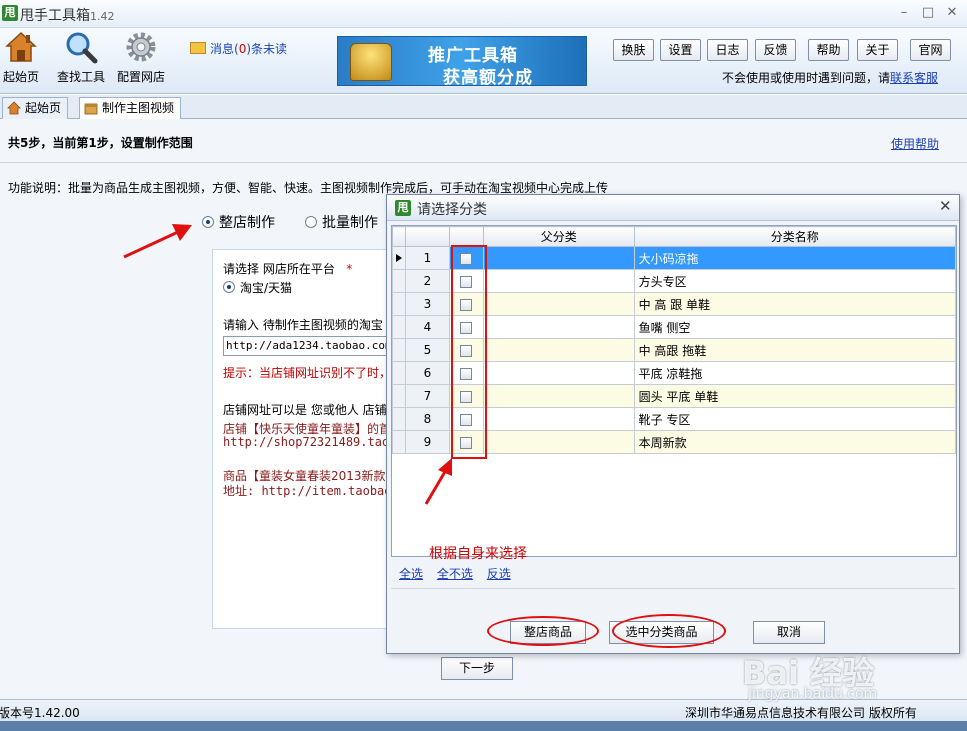 The image size is (967, 731). Describe the element at coordinates (462, 62) in the screenshot. I see `promo-banner: 推广工具箱 获高额分成` at that location.